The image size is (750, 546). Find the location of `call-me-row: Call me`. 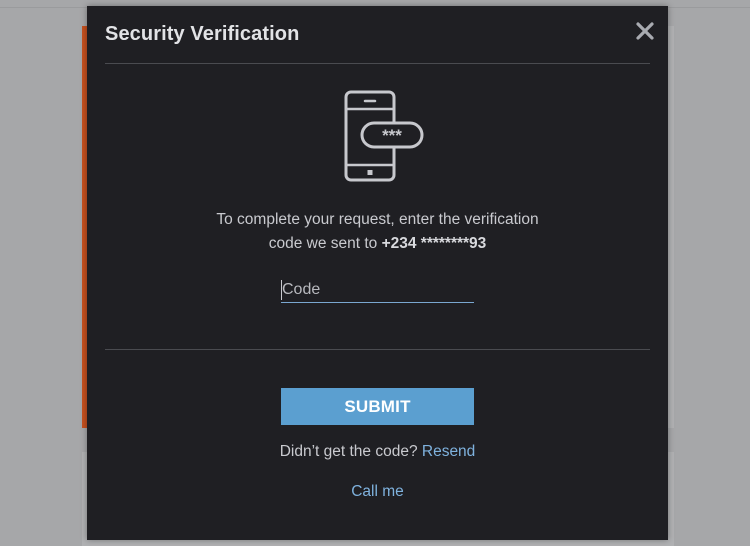

call-me-row: Call me is located at coordinates (377, 492).